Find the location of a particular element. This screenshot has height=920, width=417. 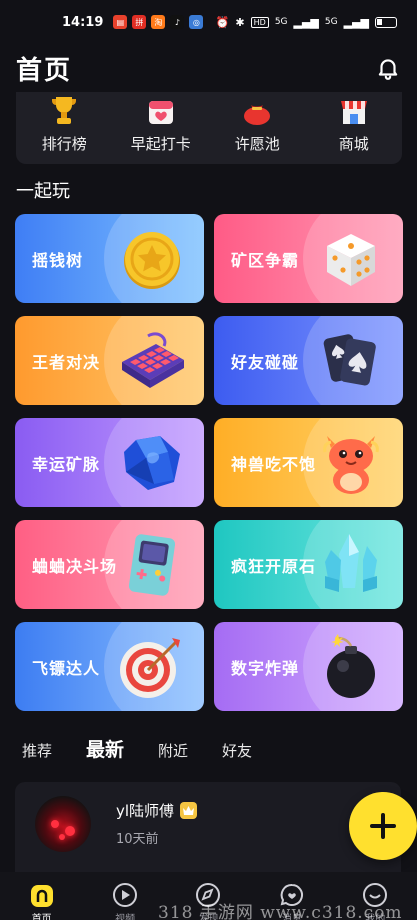

dice-icon is located at coordinates (351, 260).